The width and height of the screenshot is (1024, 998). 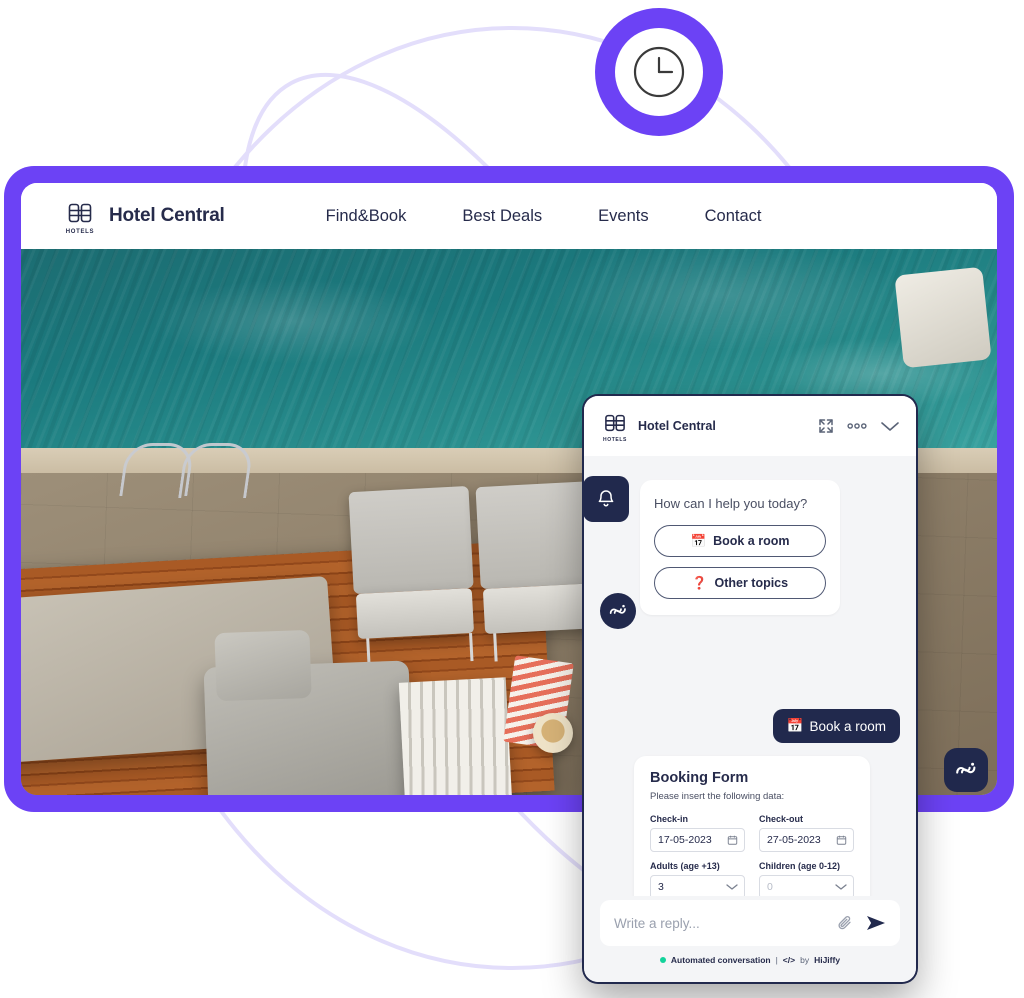 I want to click on booking-form-row-guests: Adults (age +13) 3 Children (age 0-12) 0, so click(x=752, y=878).